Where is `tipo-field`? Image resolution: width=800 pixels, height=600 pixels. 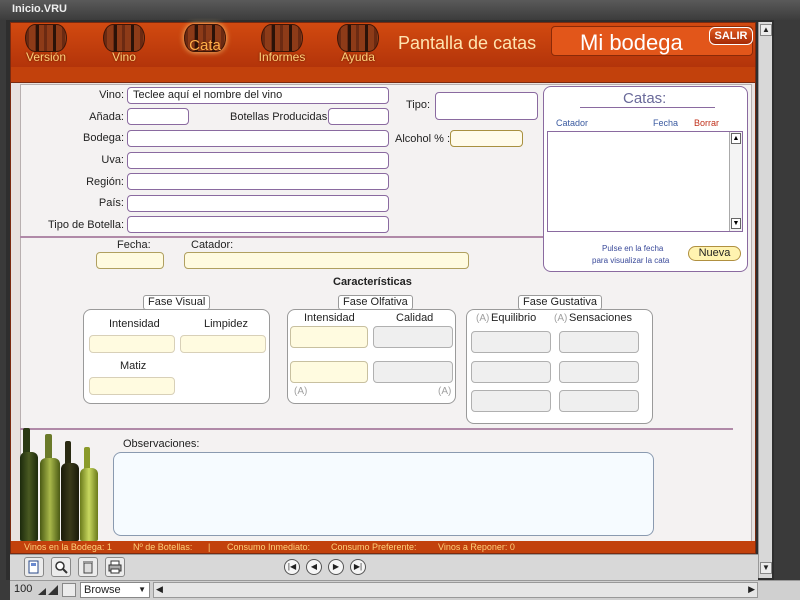
tipo-field is located at coordinates (486, 106).